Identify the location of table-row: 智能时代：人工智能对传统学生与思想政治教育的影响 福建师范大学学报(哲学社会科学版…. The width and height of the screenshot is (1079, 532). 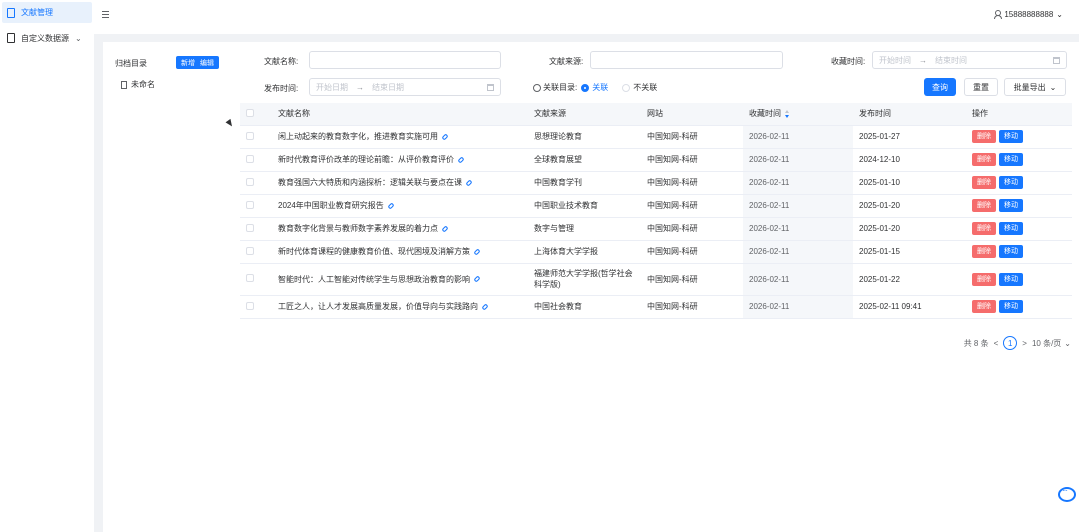
(656, 279).